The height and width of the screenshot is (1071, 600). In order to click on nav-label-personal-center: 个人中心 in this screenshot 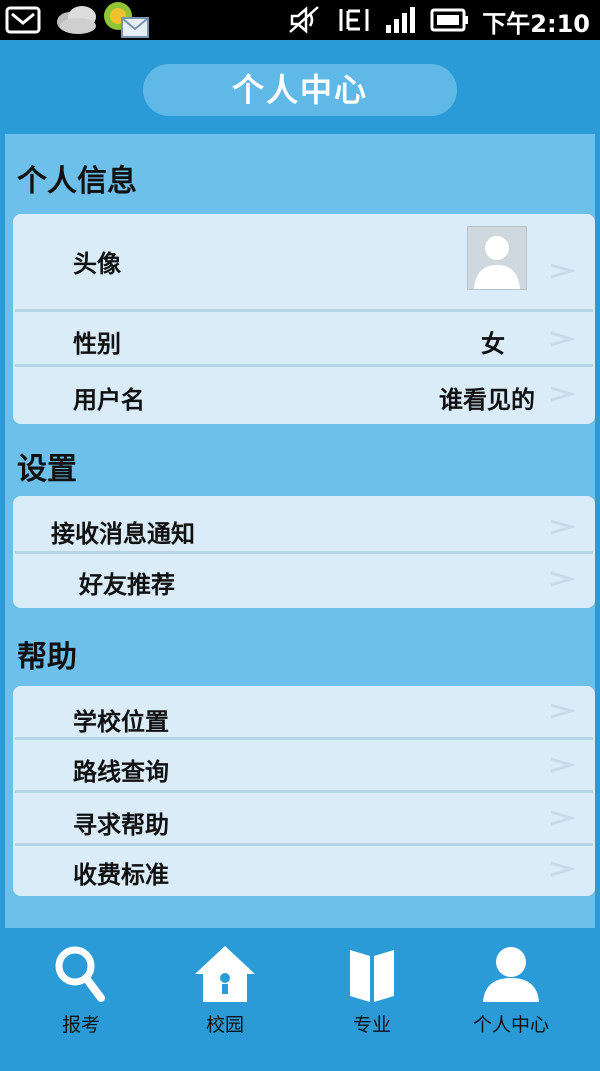, I will do `click(510, 1025)`.